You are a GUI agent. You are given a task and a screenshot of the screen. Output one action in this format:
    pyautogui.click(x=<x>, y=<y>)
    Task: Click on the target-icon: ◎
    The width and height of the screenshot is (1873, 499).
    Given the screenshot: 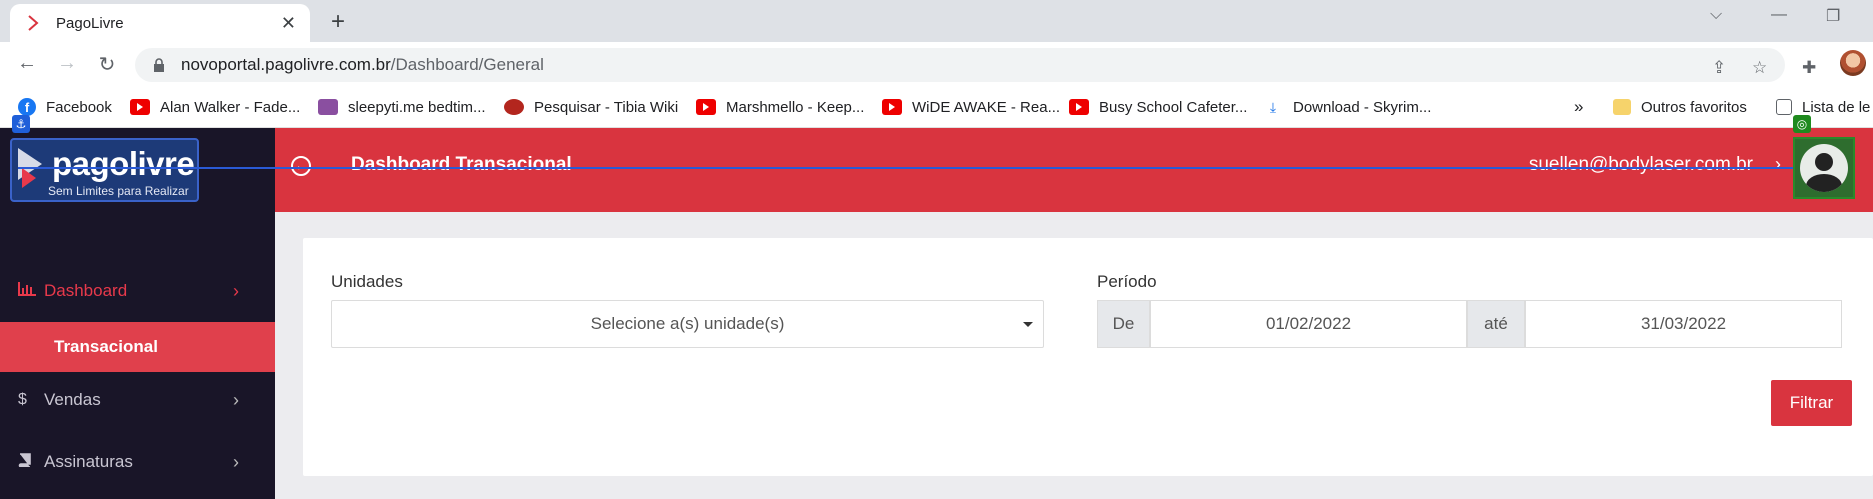 What is the action you would take?
    pyautogui.click(x=1802, y=124)
    